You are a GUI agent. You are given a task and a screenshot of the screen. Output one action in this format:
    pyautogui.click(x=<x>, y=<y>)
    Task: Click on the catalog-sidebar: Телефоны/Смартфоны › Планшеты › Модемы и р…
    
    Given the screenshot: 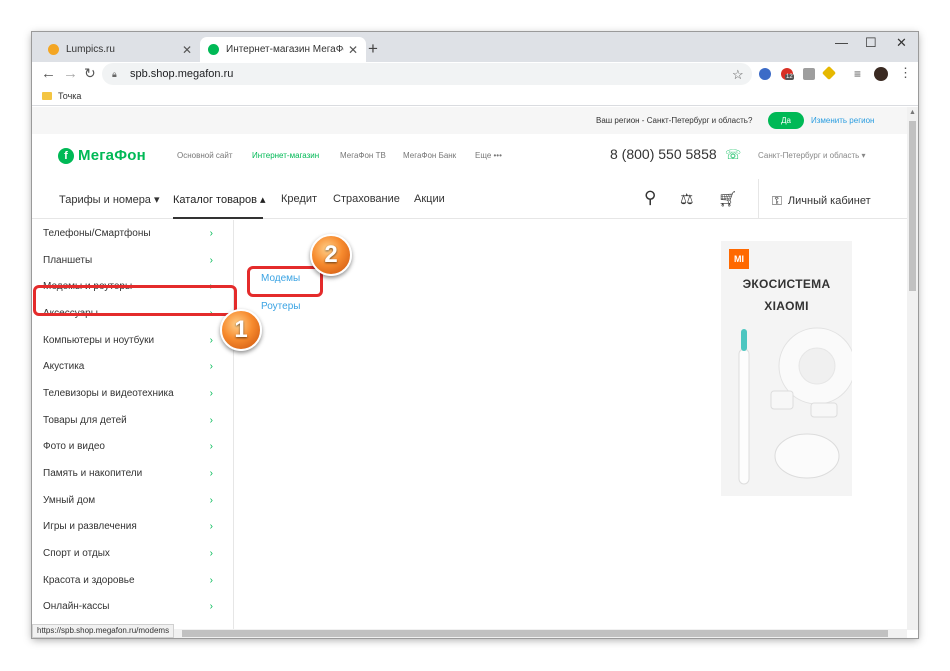 What is the action you would take?
    pyautogui.click(x=133, y=425)
    